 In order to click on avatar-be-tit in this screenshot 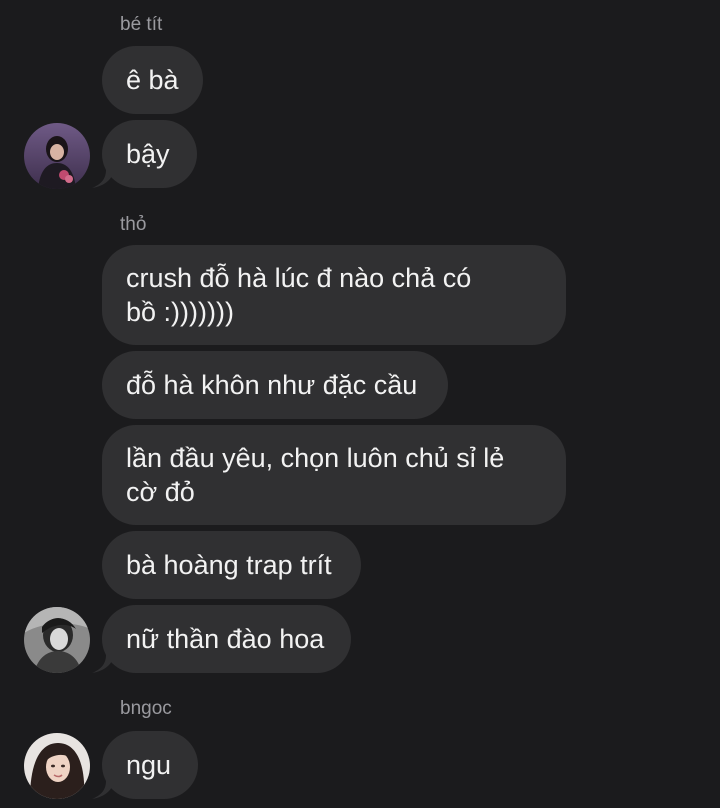, I will do `click(57, 156)`.